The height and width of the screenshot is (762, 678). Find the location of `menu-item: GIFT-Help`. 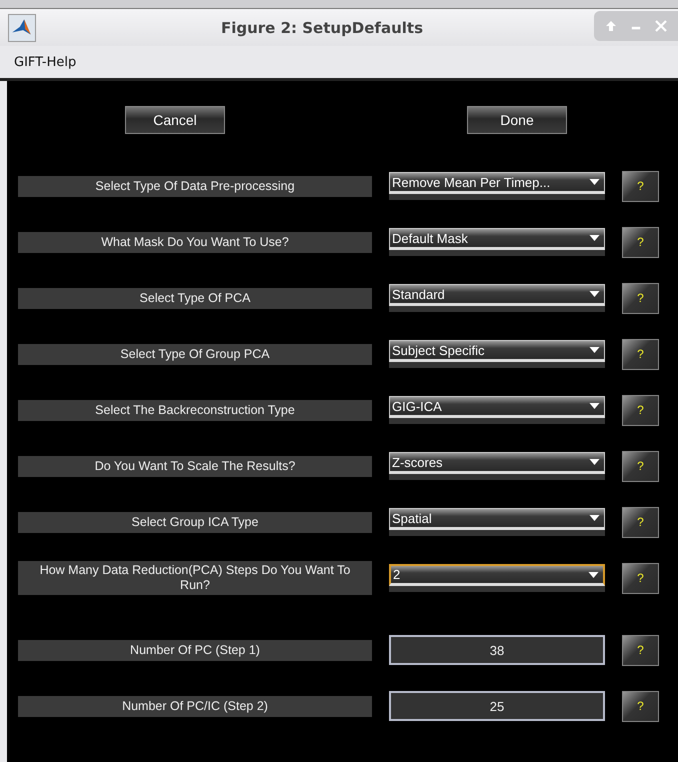

menu-item: GIFT-Help is located at coordinates (45, 62).